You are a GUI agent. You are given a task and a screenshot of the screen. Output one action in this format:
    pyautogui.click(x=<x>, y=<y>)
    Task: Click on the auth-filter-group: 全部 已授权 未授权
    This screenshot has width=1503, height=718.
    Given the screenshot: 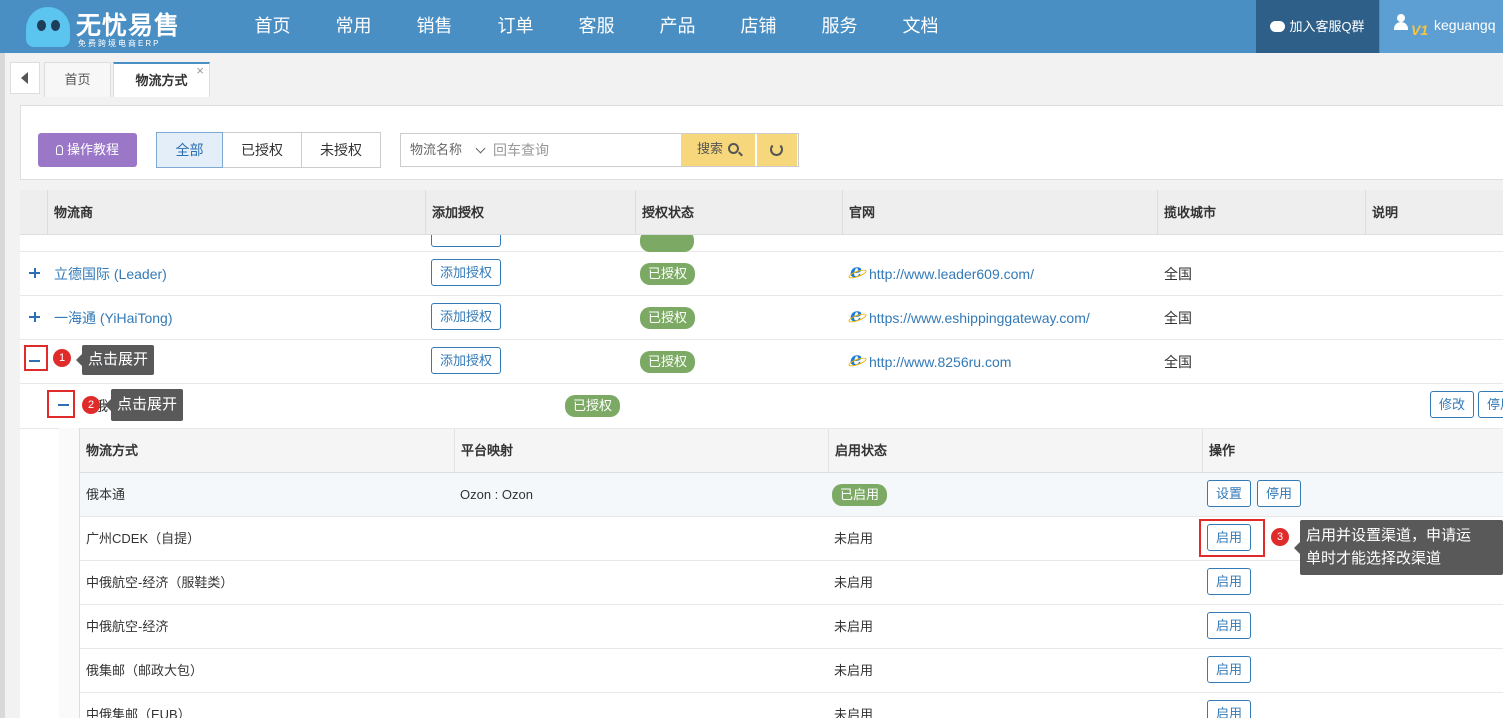 What is the action you would take?
    pyautogui.click(x=268, y=150)
    